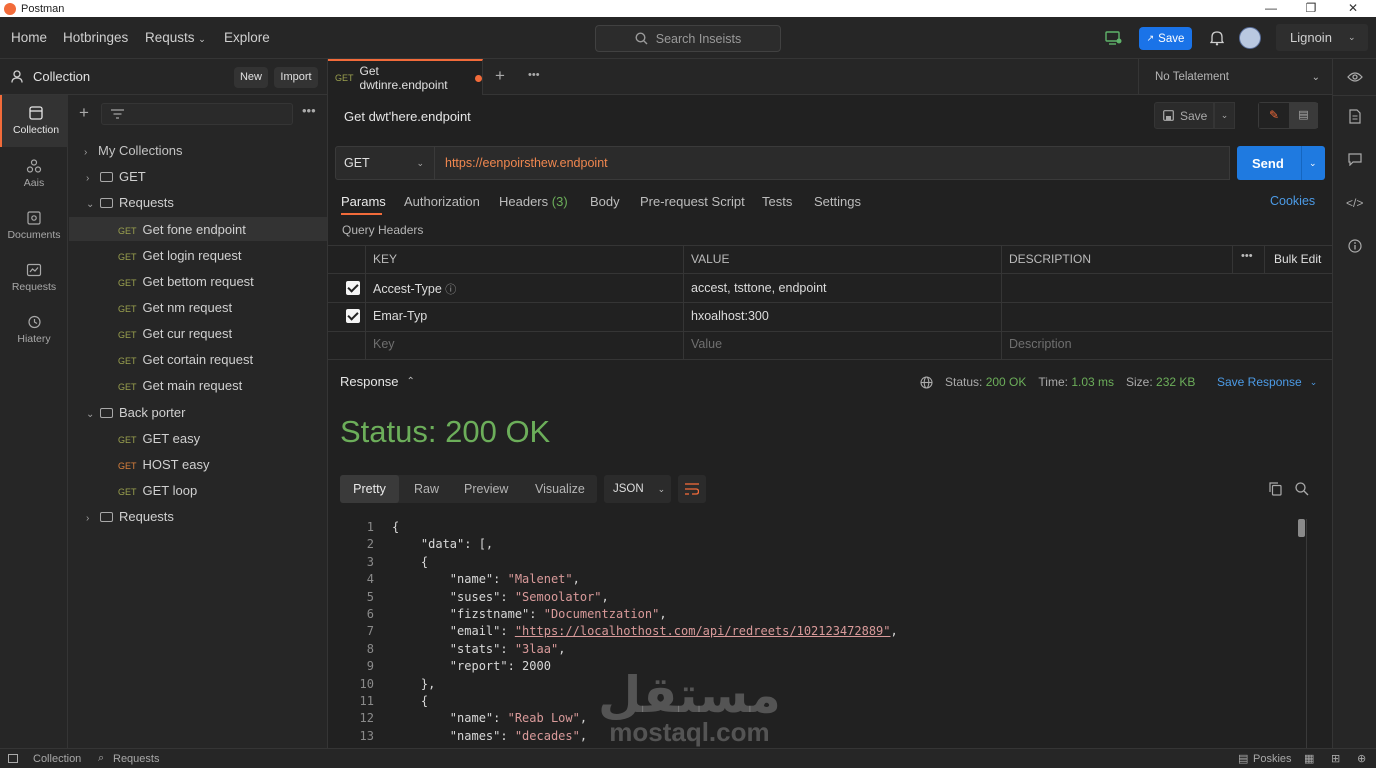 This screenshot has height=768, width=1376. What do you see at coordinates (1301, 528) in the screenshot?
I see `scrollbar-thumb` at bounding box center [1301, 528].